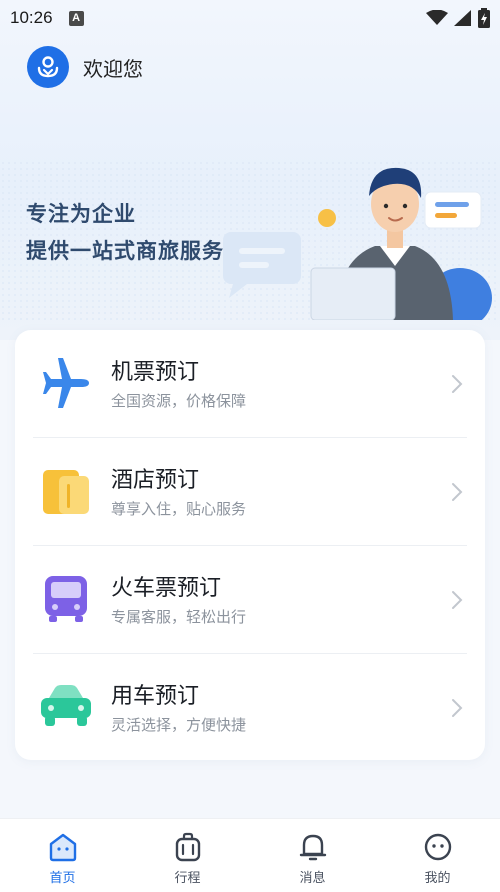 The image size is (500, 892). Describe the element at coordinates (62, 847) in the screenshot. I see `home-icon` at that location.